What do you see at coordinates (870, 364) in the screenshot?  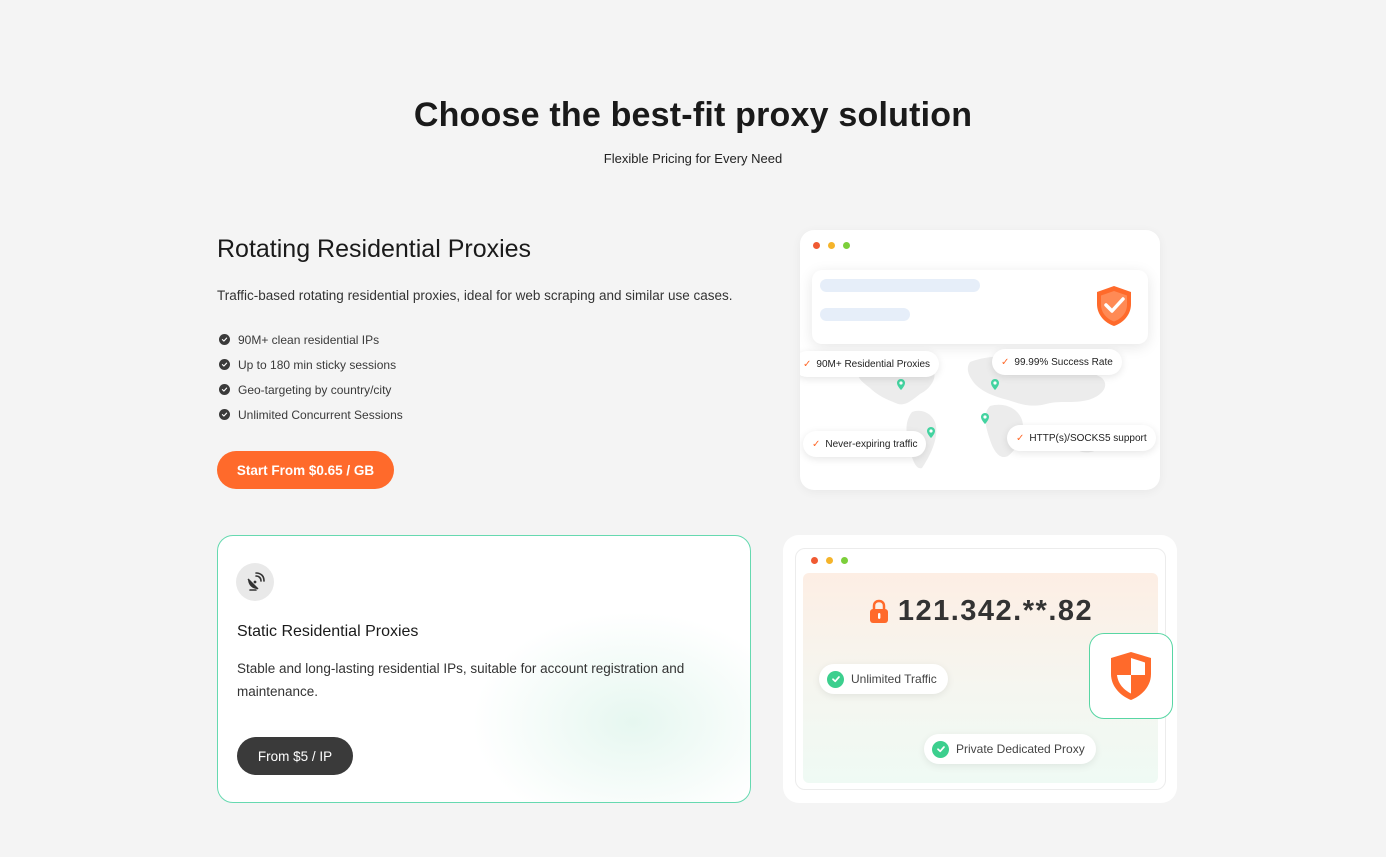 I see `feature-pill: ✓ 90M+ Residential Proxies` at bounding box center [870, 364].